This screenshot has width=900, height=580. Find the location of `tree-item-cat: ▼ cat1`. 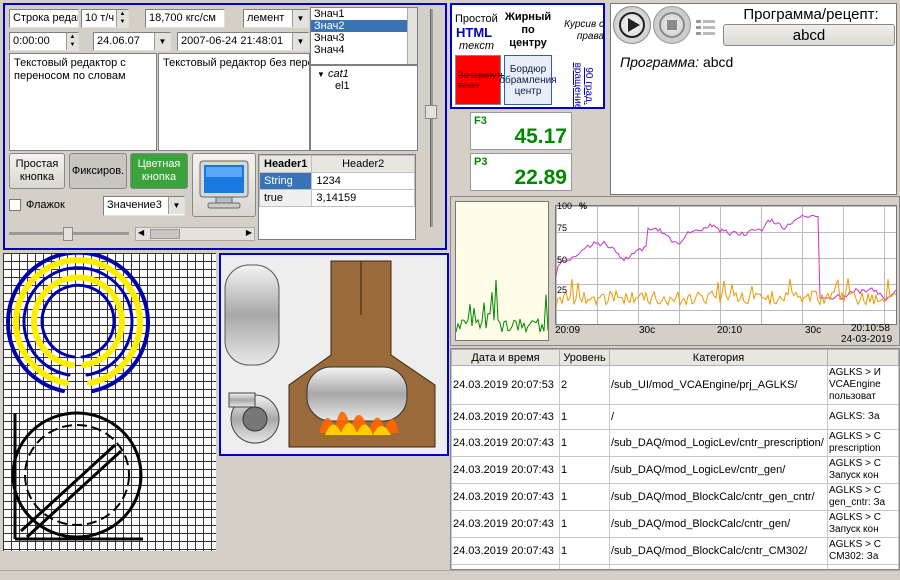

tree-item-cat: ▼ cat1 is located at coordinates (365, 74).